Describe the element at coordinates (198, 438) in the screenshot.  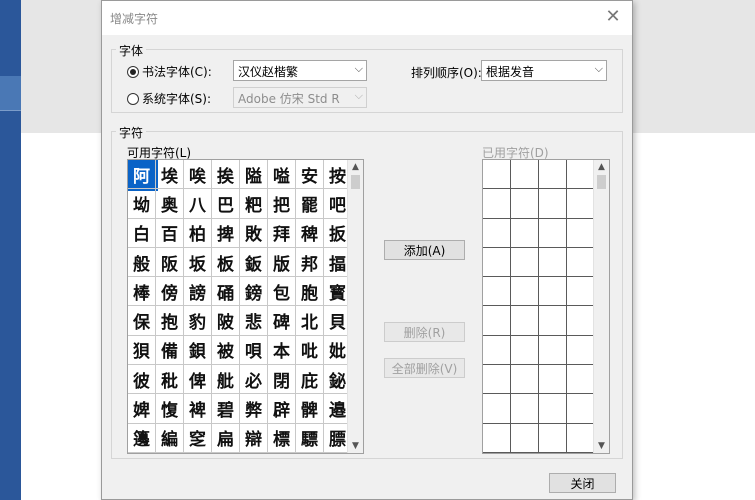
I see `character-cell: 窆` at that location.